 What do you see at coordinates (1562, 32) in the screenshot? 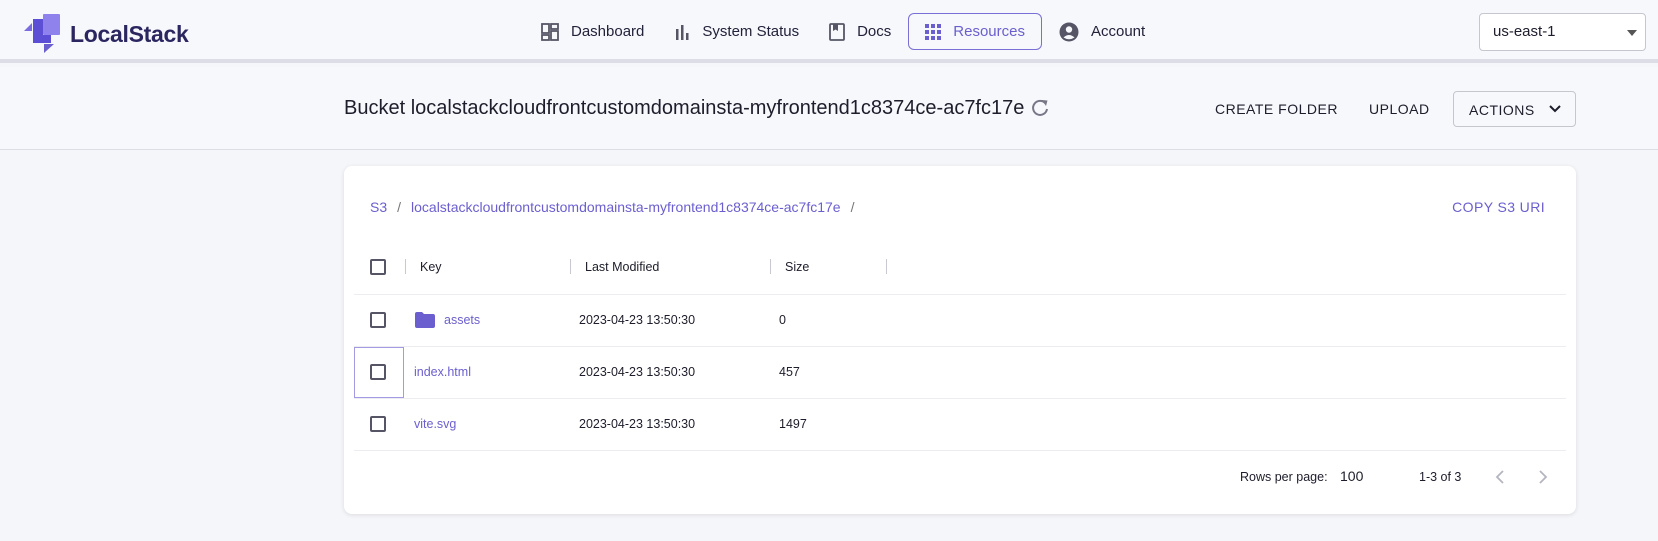
I see `region-select: us-east-1` at bounding box center [1562, 32].